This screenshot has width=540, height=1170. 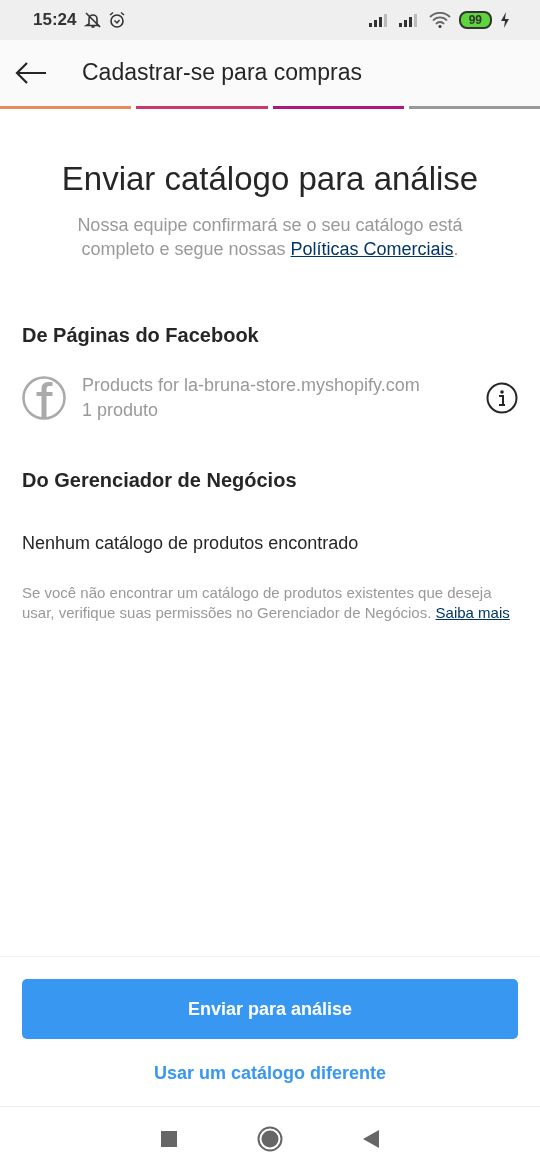 I want to click on page-heading: Enviar catálogo para análise, so click(x=270, y=179).